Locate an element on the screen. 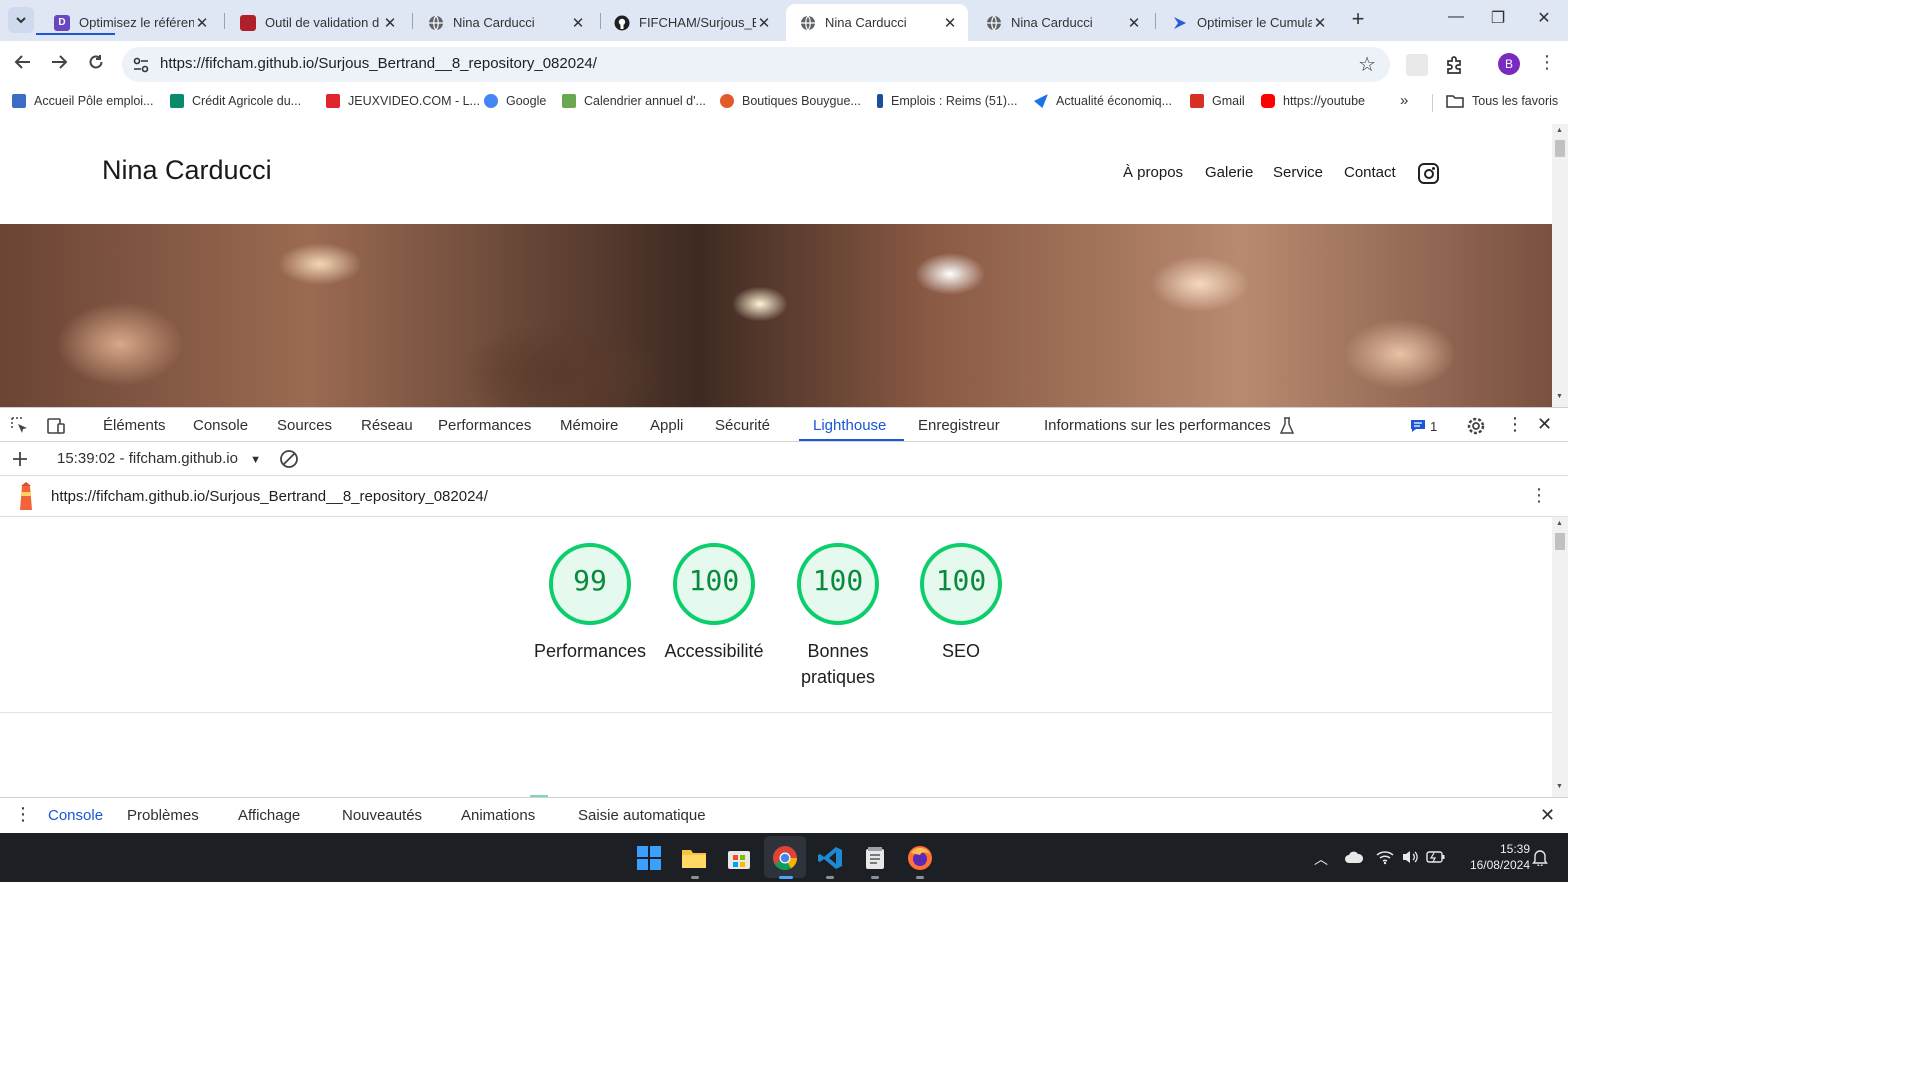  issues-icon is located at coordinates (1418, 426).